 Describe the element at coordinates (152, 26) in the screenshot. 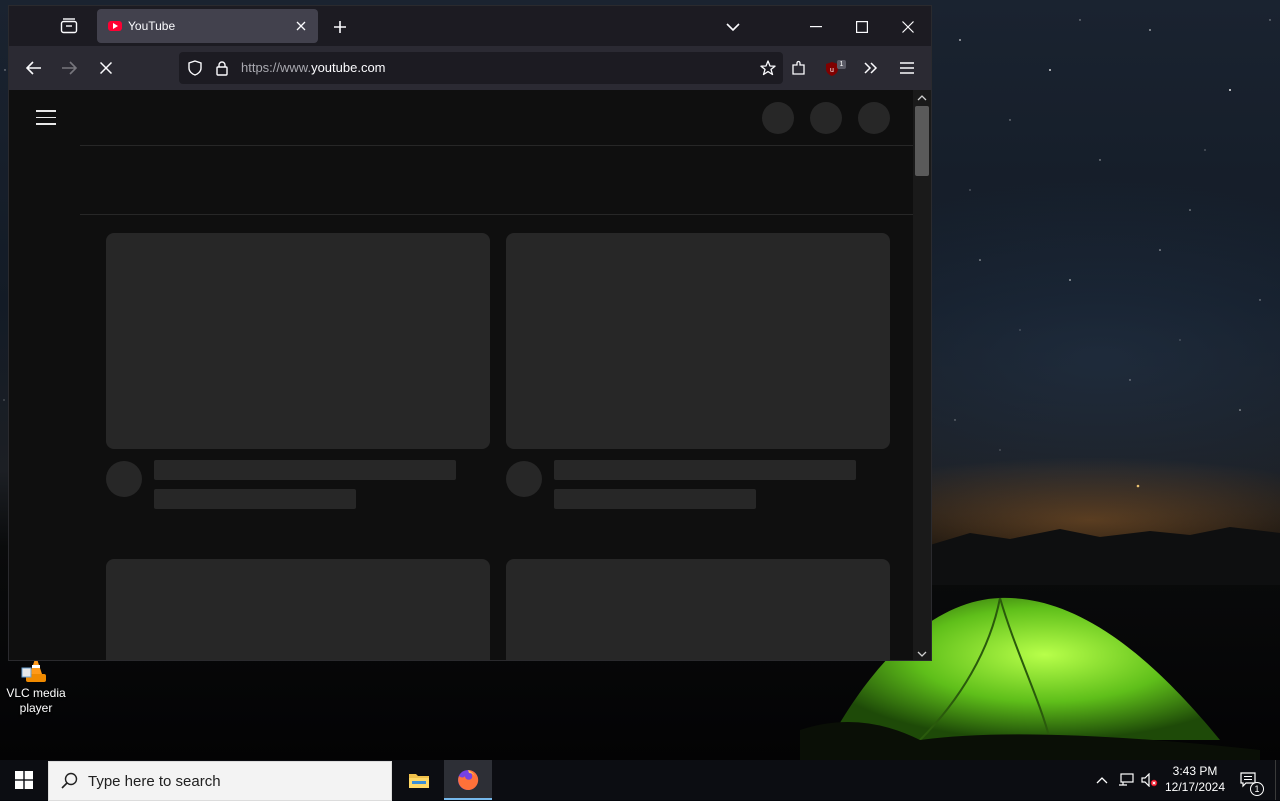

I see `tab-title: YouTube` at that location.